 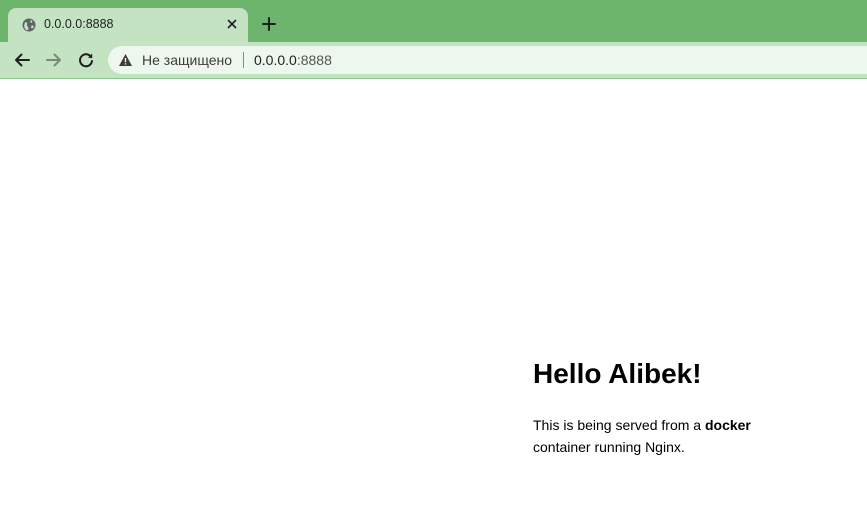 What do you see at coordinates (29, 25) in the screenshot?
I see `globe-icon` at bounding box center [29, 25].